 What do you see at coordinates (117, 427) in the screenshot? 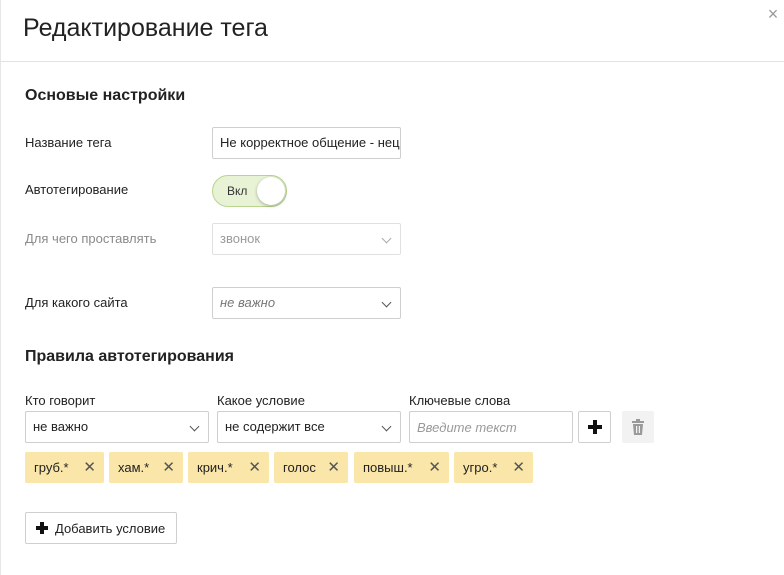
I see `who-select: не важно` at bounding box center [117, 427].